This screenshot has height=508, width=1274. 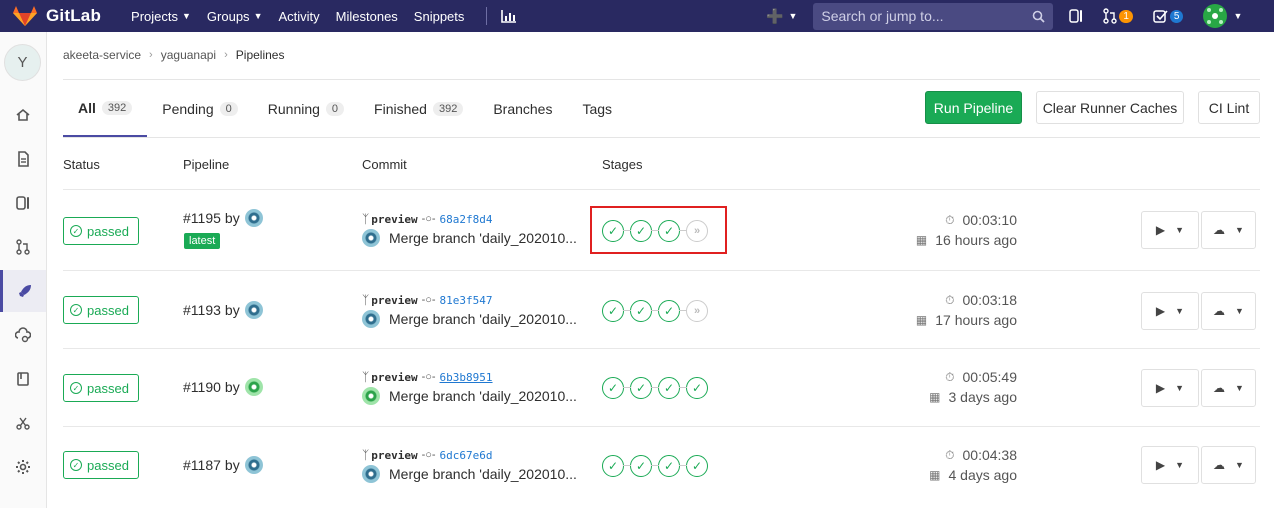 What do you see at coordinates (188, 55) in the screenshot?
I see `breadcrumb-project: yaguanapi` at bounding box center [188, 55].